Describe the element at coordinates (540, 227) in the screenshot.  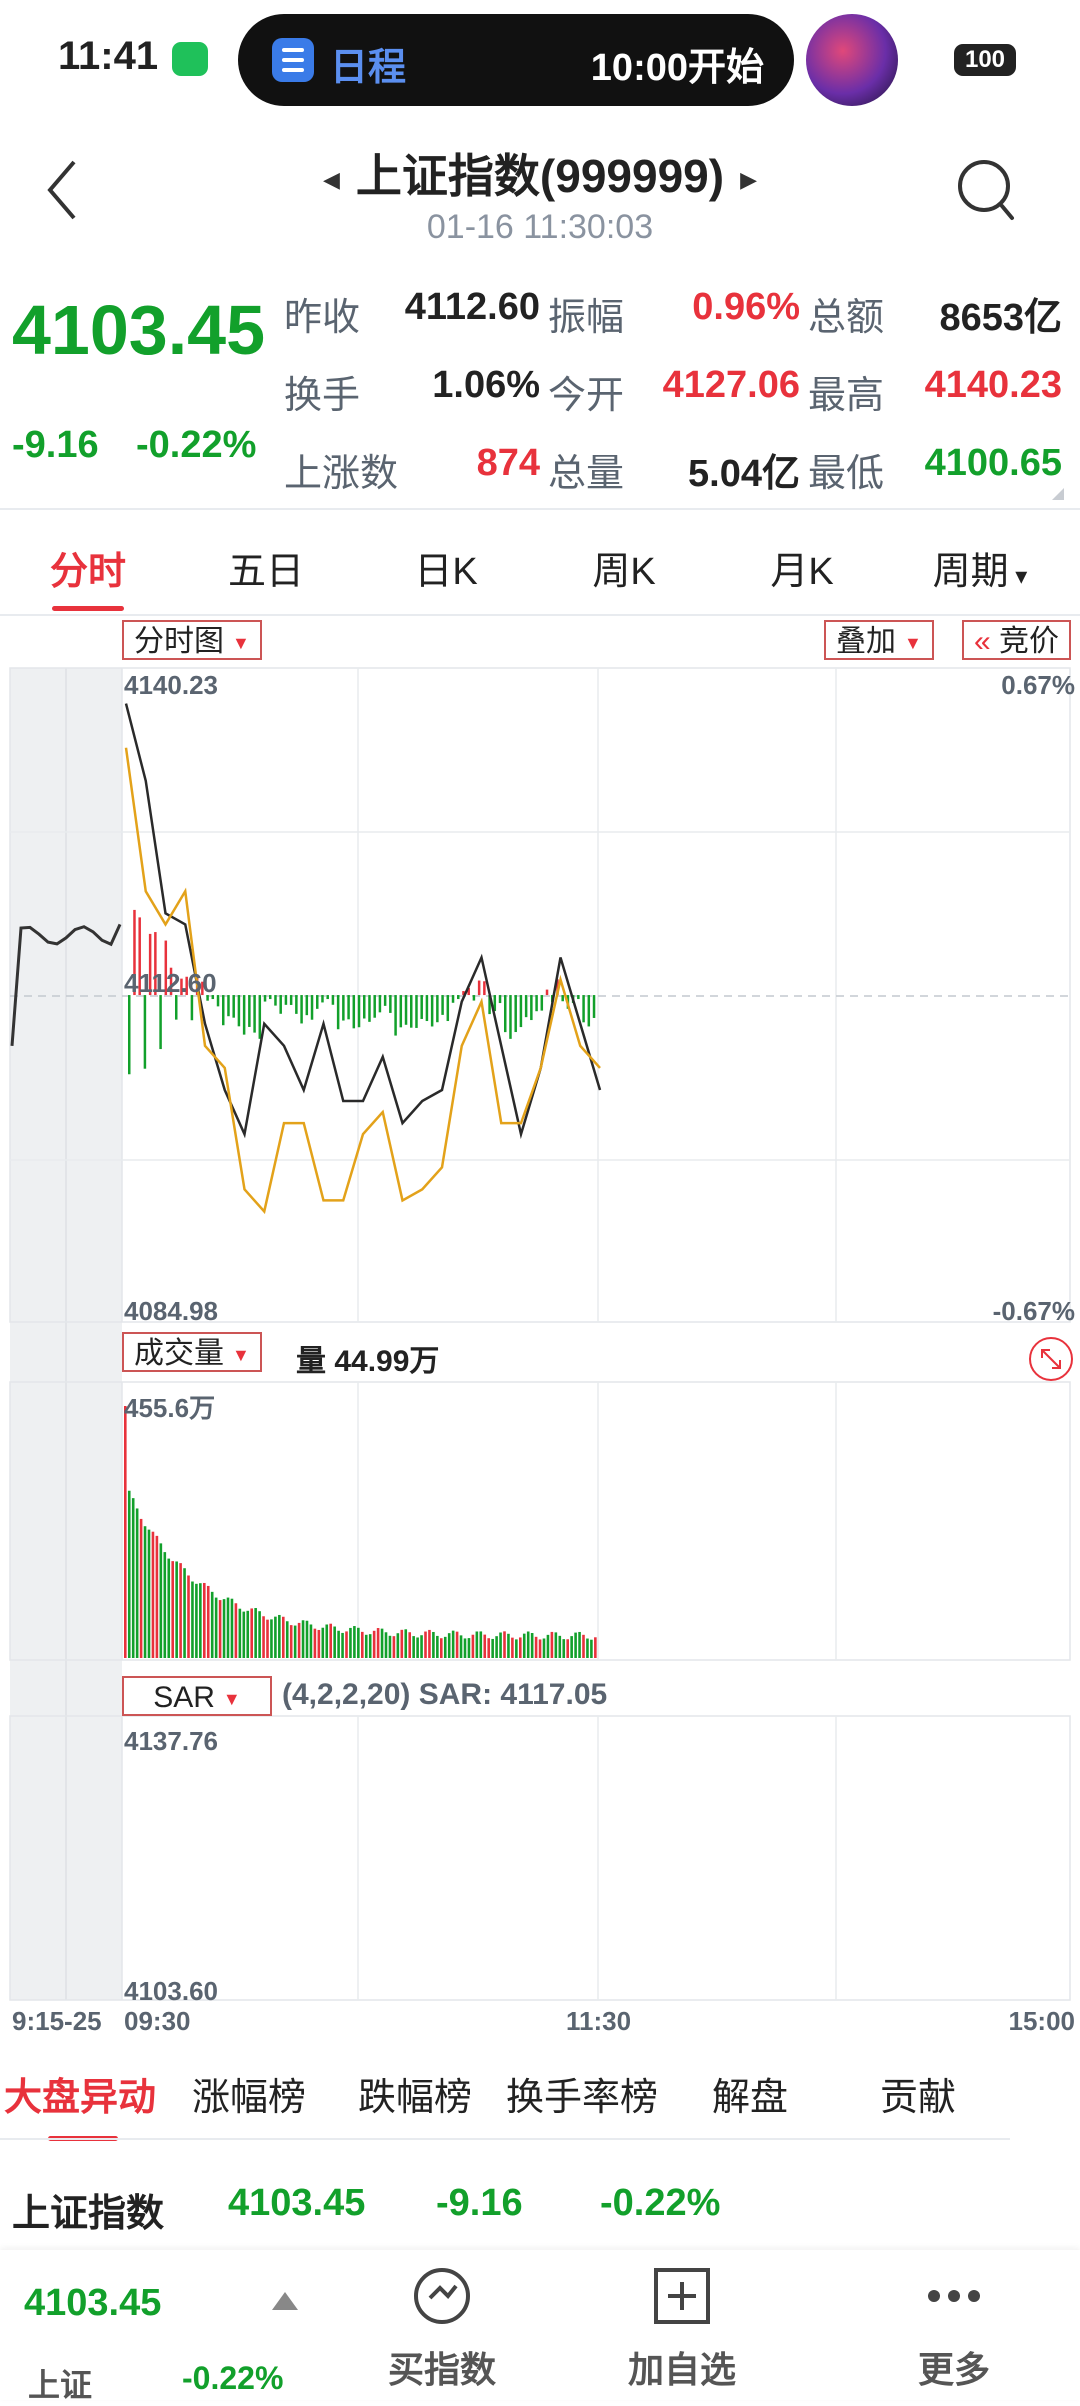
I see `timestamp: 01-16 11:30:03` at that location.